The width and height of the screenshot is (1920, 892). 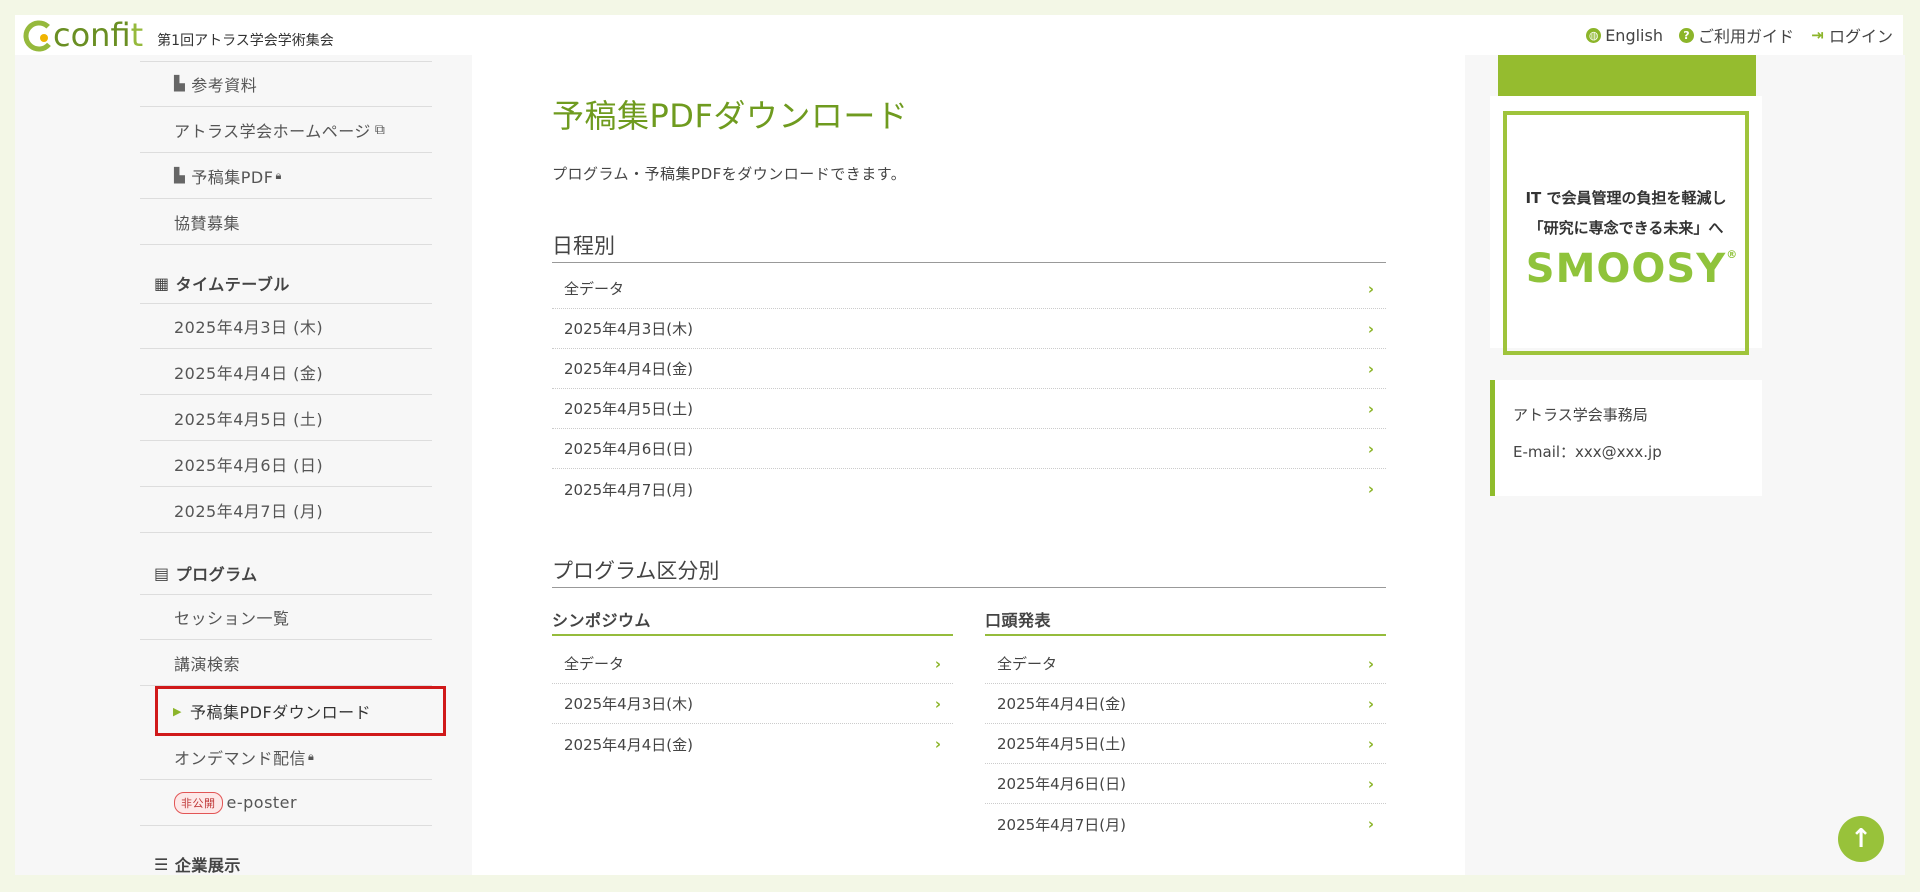 I want to click on program-heading-label: プログラム, so click(x=216, y=574).